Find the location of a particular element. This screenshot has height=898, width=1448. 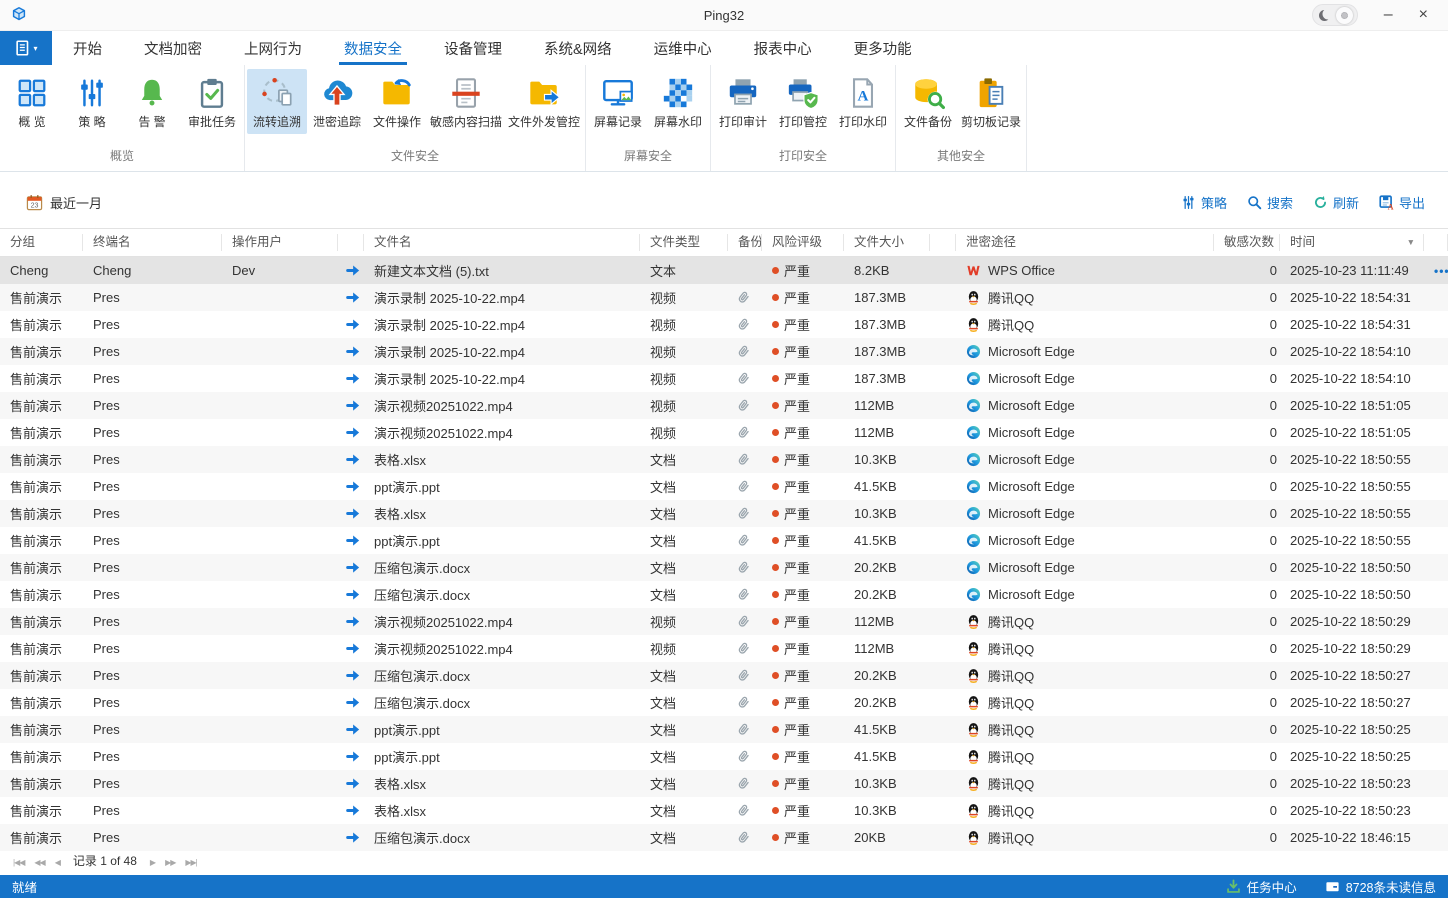

column-header-3: 操作用户 is located at coordinates (280, 242).